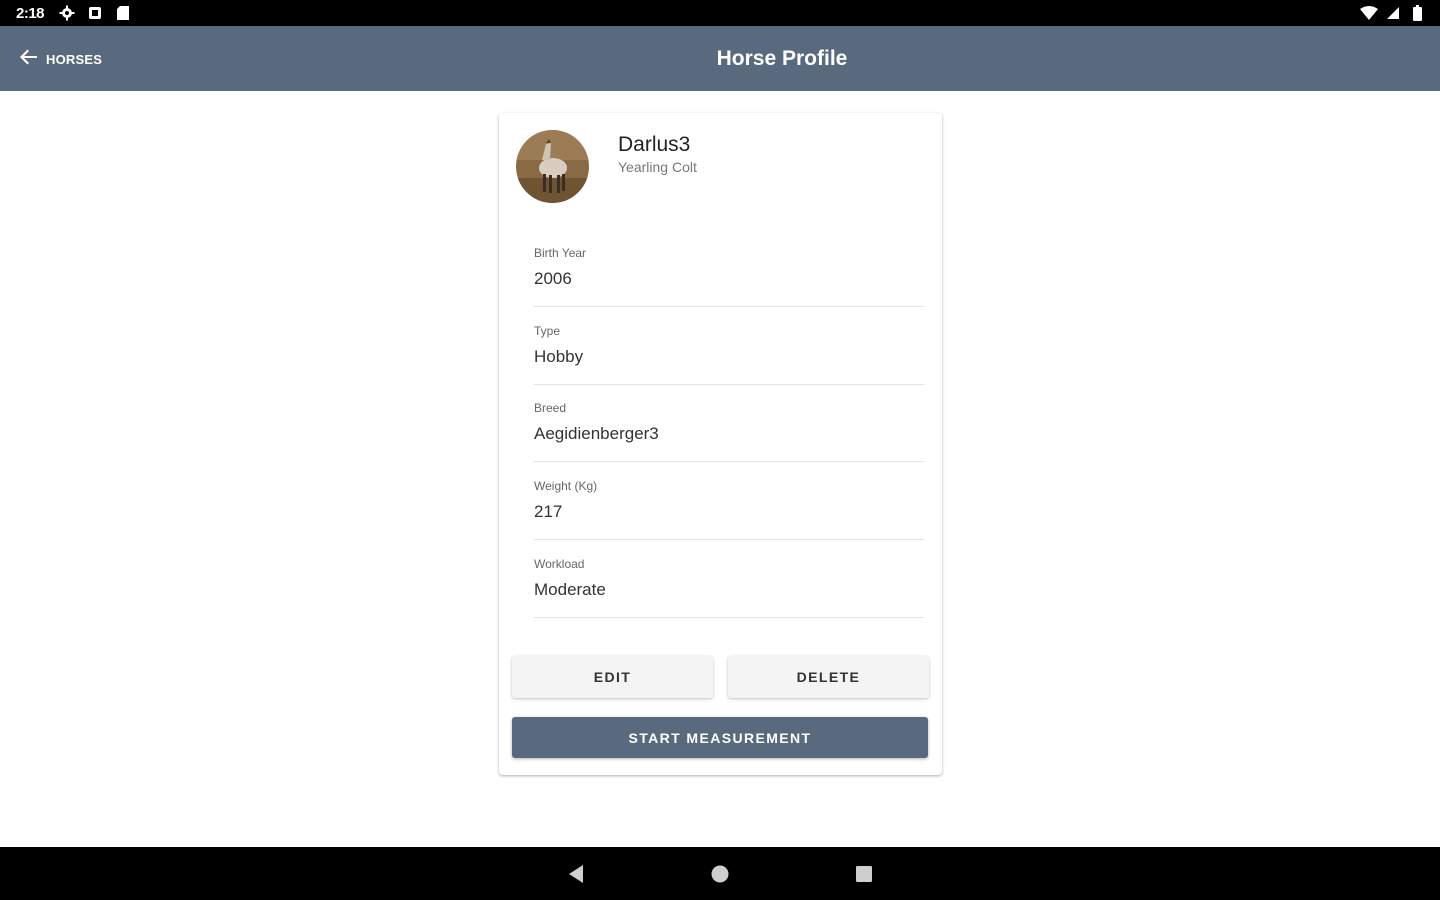  Describe the element at coordinates (67, 13) in the screenshot. I see `gear-icon` at that location.